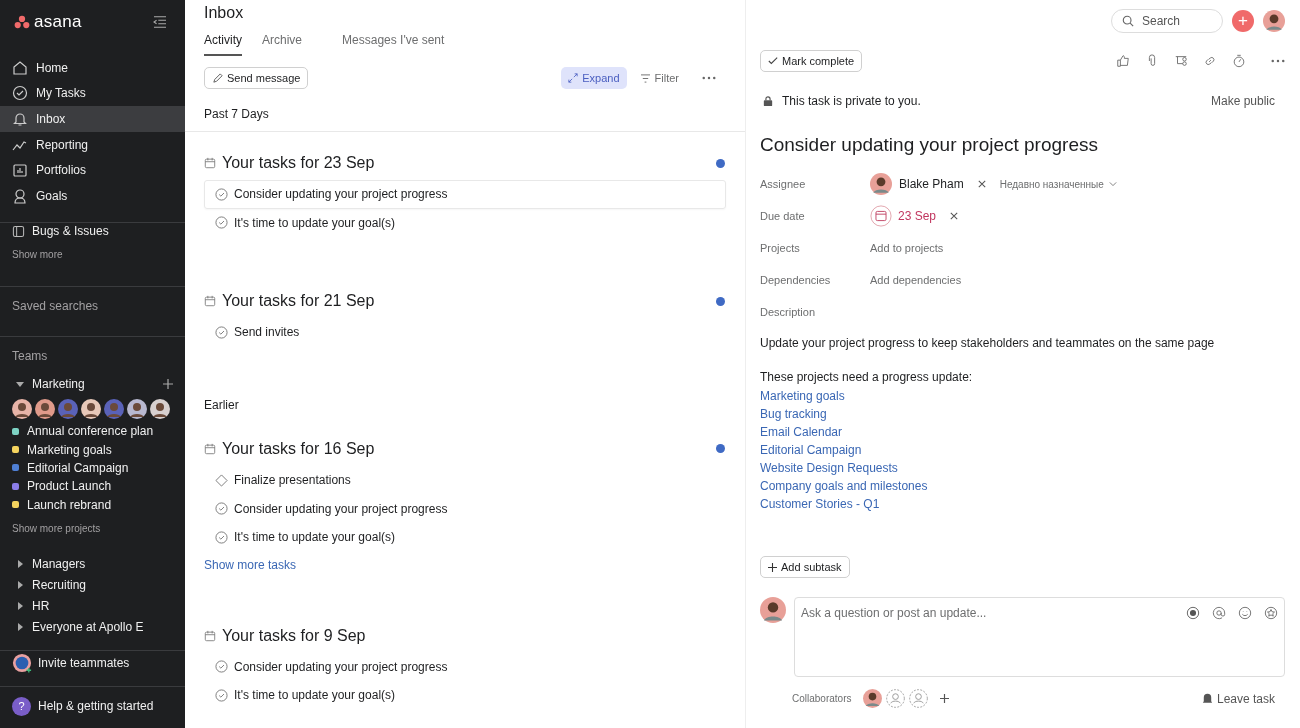 The height and width of the screenshot is (728, 1300). Describe the element at coordinates (92, 68) in the screenshot. I see `sidebar-nav-item: Home` at that location.